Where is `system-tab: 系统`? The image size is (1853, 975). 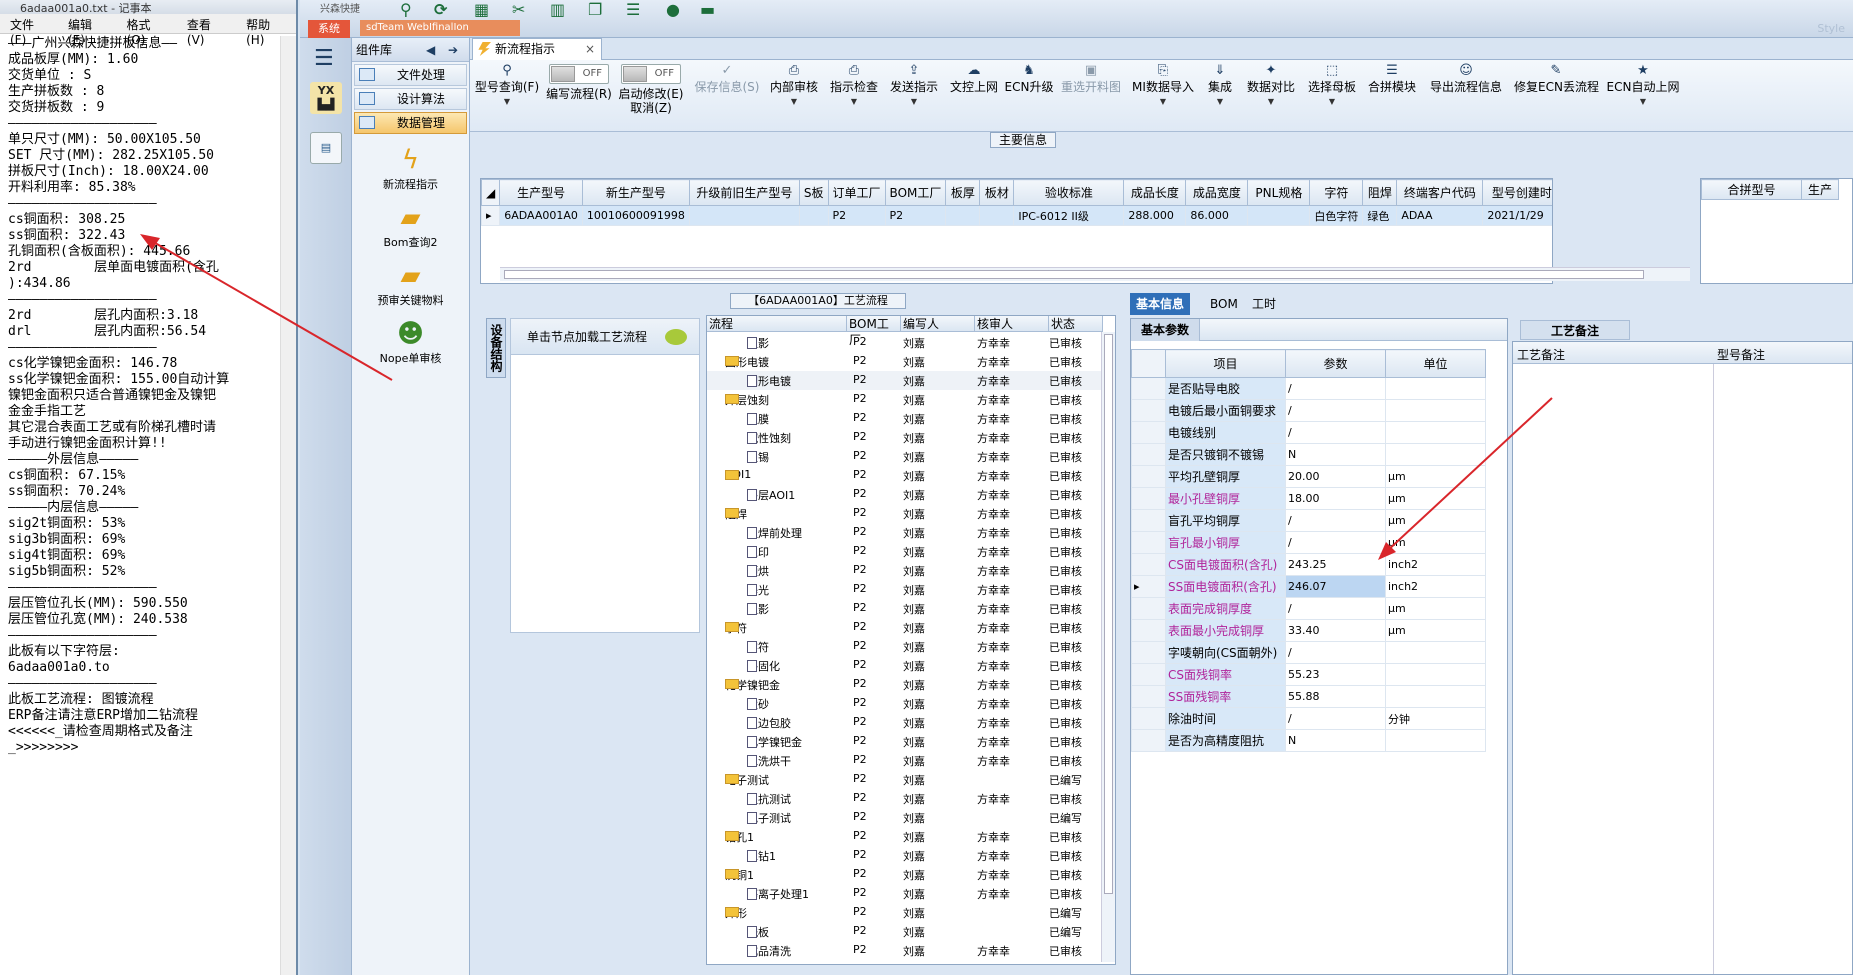 system-tab: 系统 is located at coordinates (329, 29).